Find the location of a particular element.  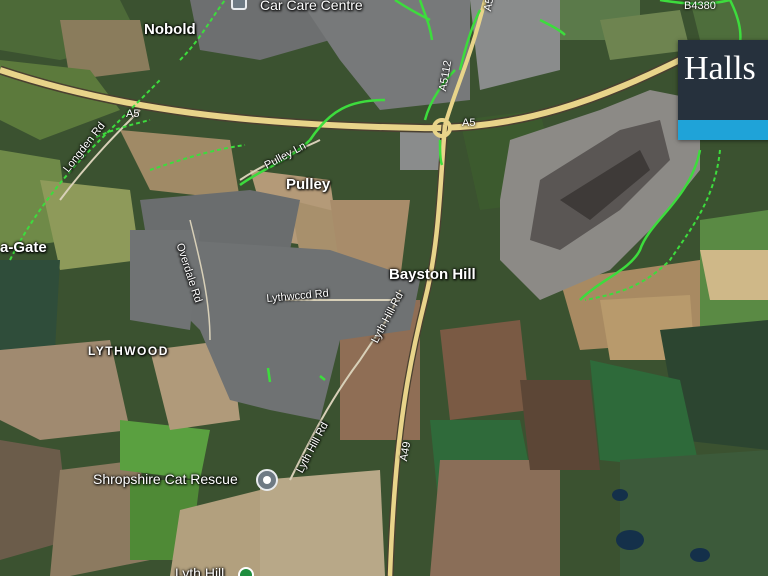

place-label-bayston-hill: Bayston Hill is located at coordinates (432, 274).